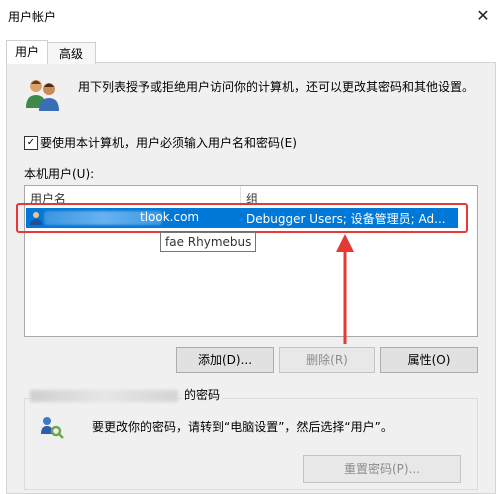 The height and width of the screenshot is (494, 500). I want to click on users-icon, so click(42, 95).